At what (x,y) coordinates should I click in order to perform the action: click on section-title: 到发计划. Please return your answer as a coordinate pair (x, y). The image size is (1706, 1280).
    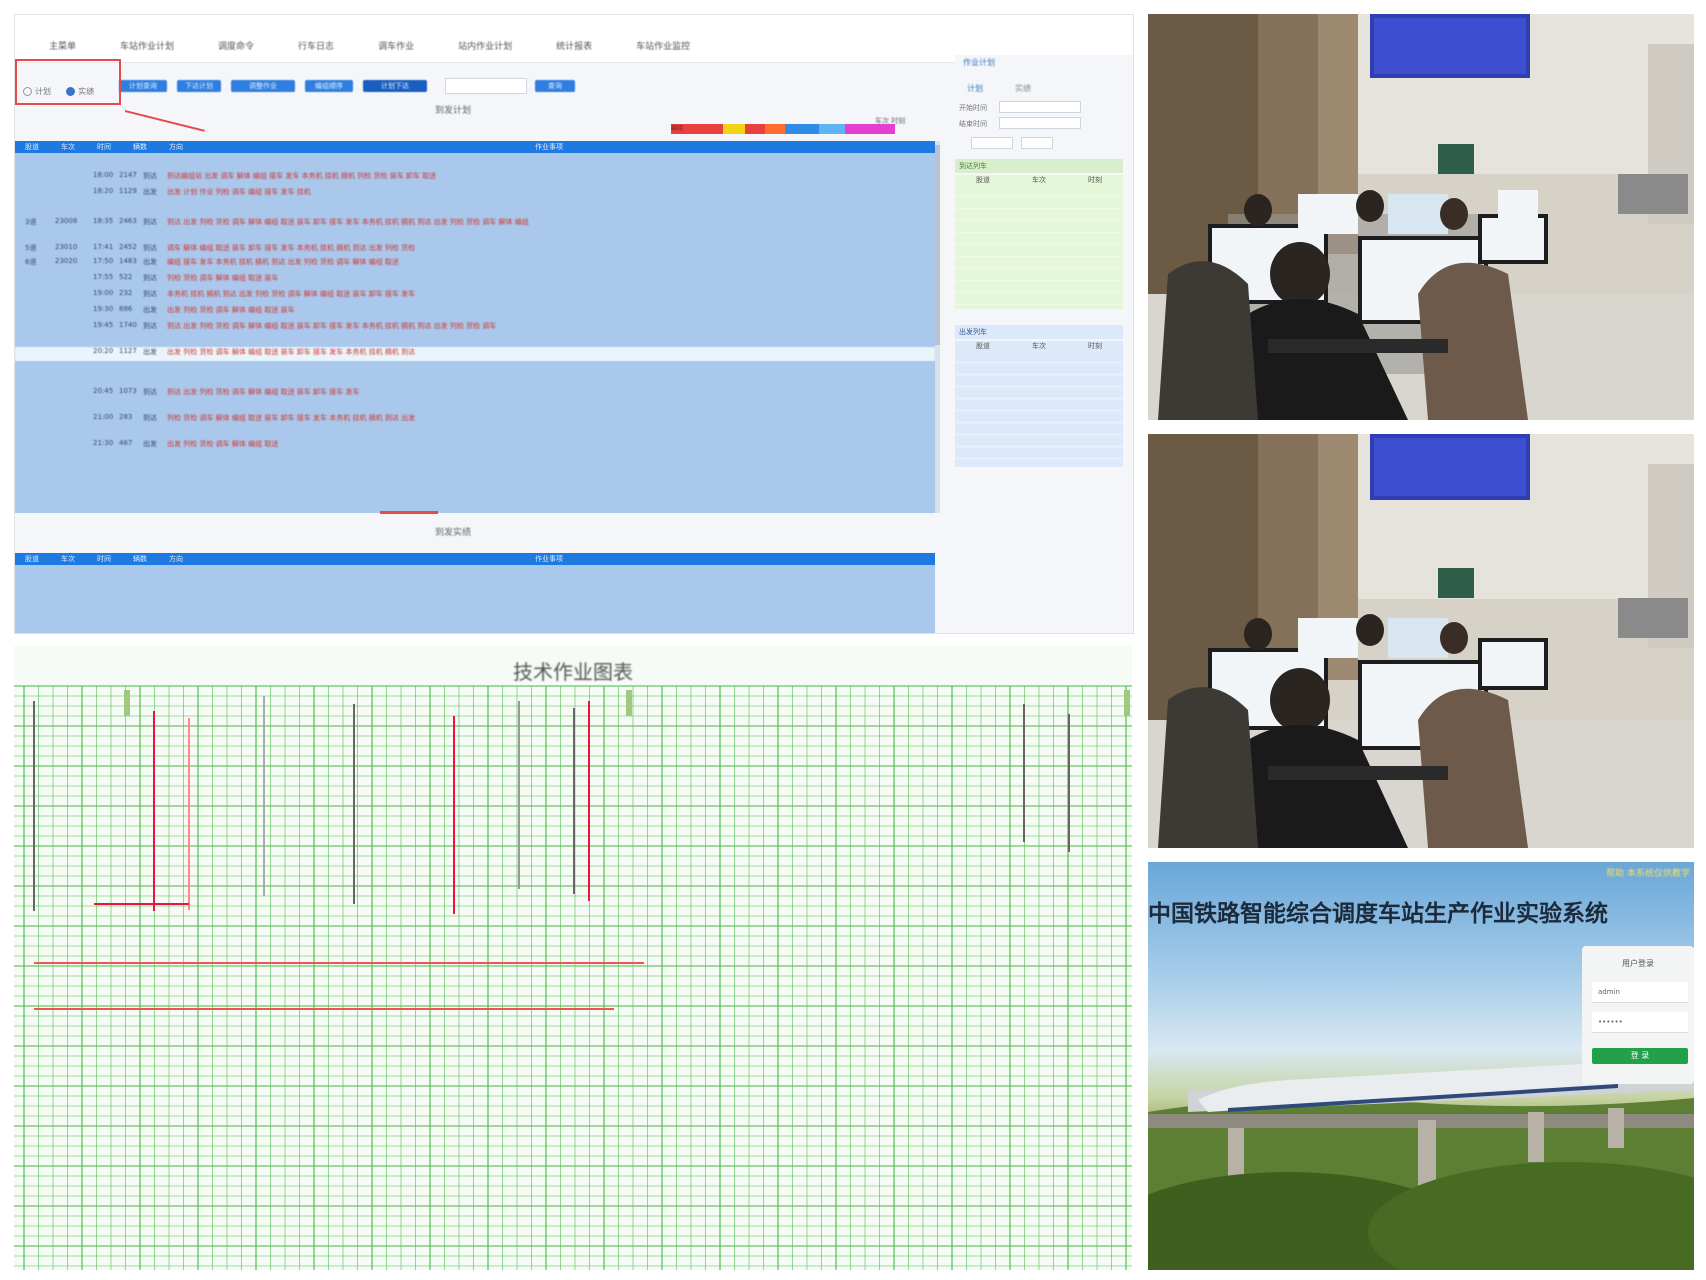
    Looking at the image, I should click on (453, 111).